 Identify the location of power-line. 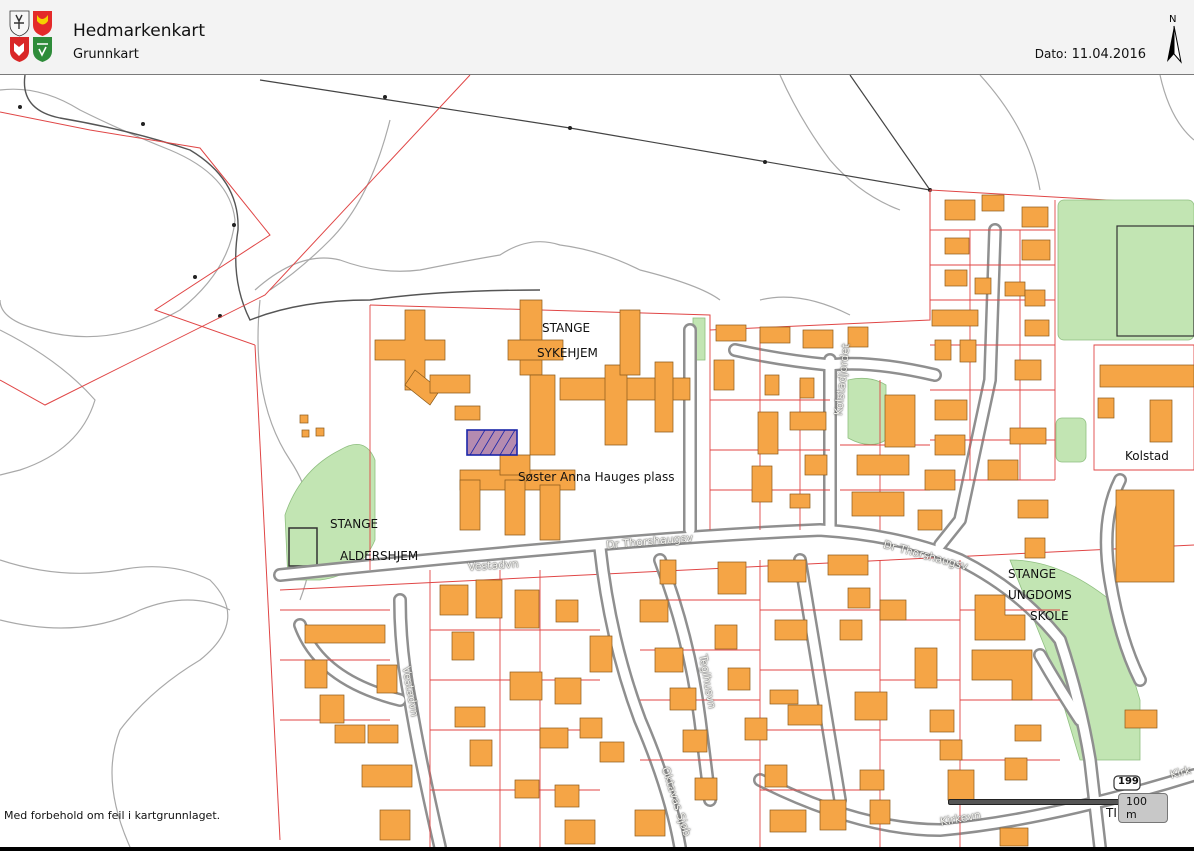
(595, 133).